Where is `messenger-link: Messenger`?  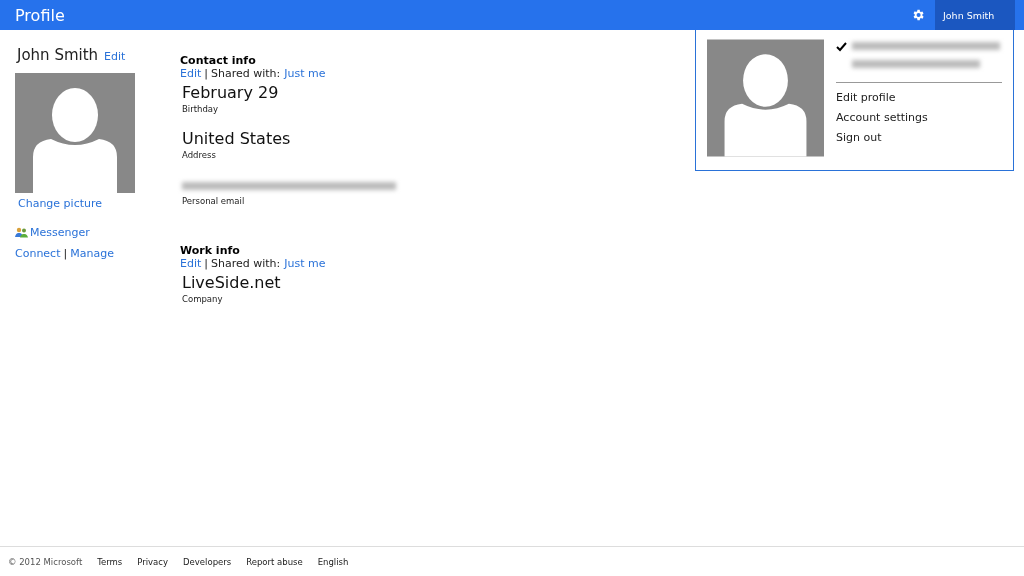
messenger-link: Messenger is located at coordinates (60, 232).